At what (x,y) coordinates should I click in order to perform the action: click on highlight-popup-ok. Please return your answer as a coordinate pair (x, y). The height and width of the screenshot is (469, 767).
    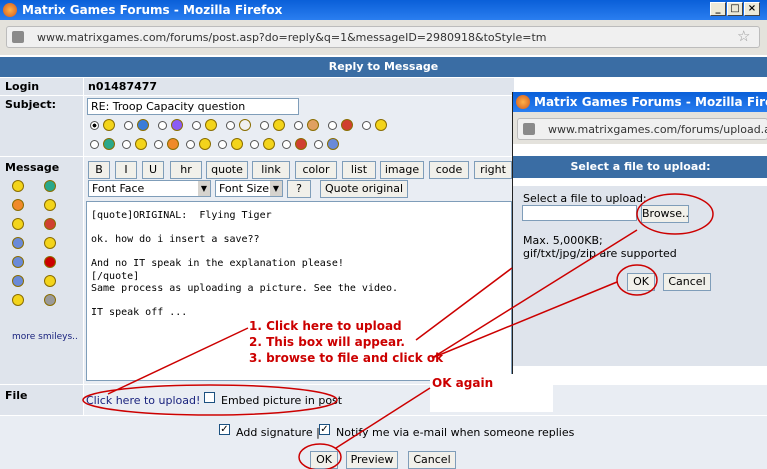
    Looking at the image, I should click on (637, 280).